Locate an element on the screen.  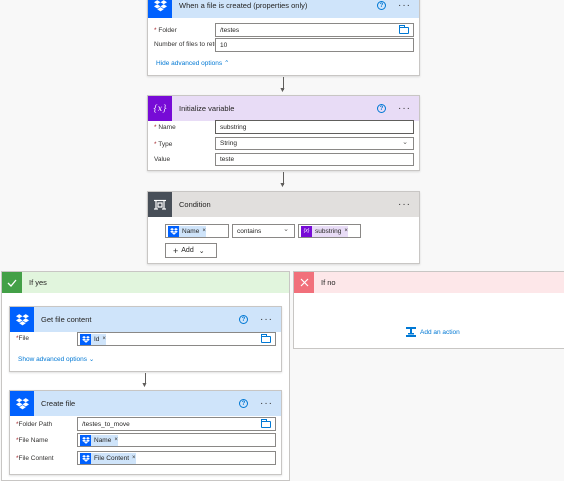
value-label: Value is located at coordinates (162, 159).